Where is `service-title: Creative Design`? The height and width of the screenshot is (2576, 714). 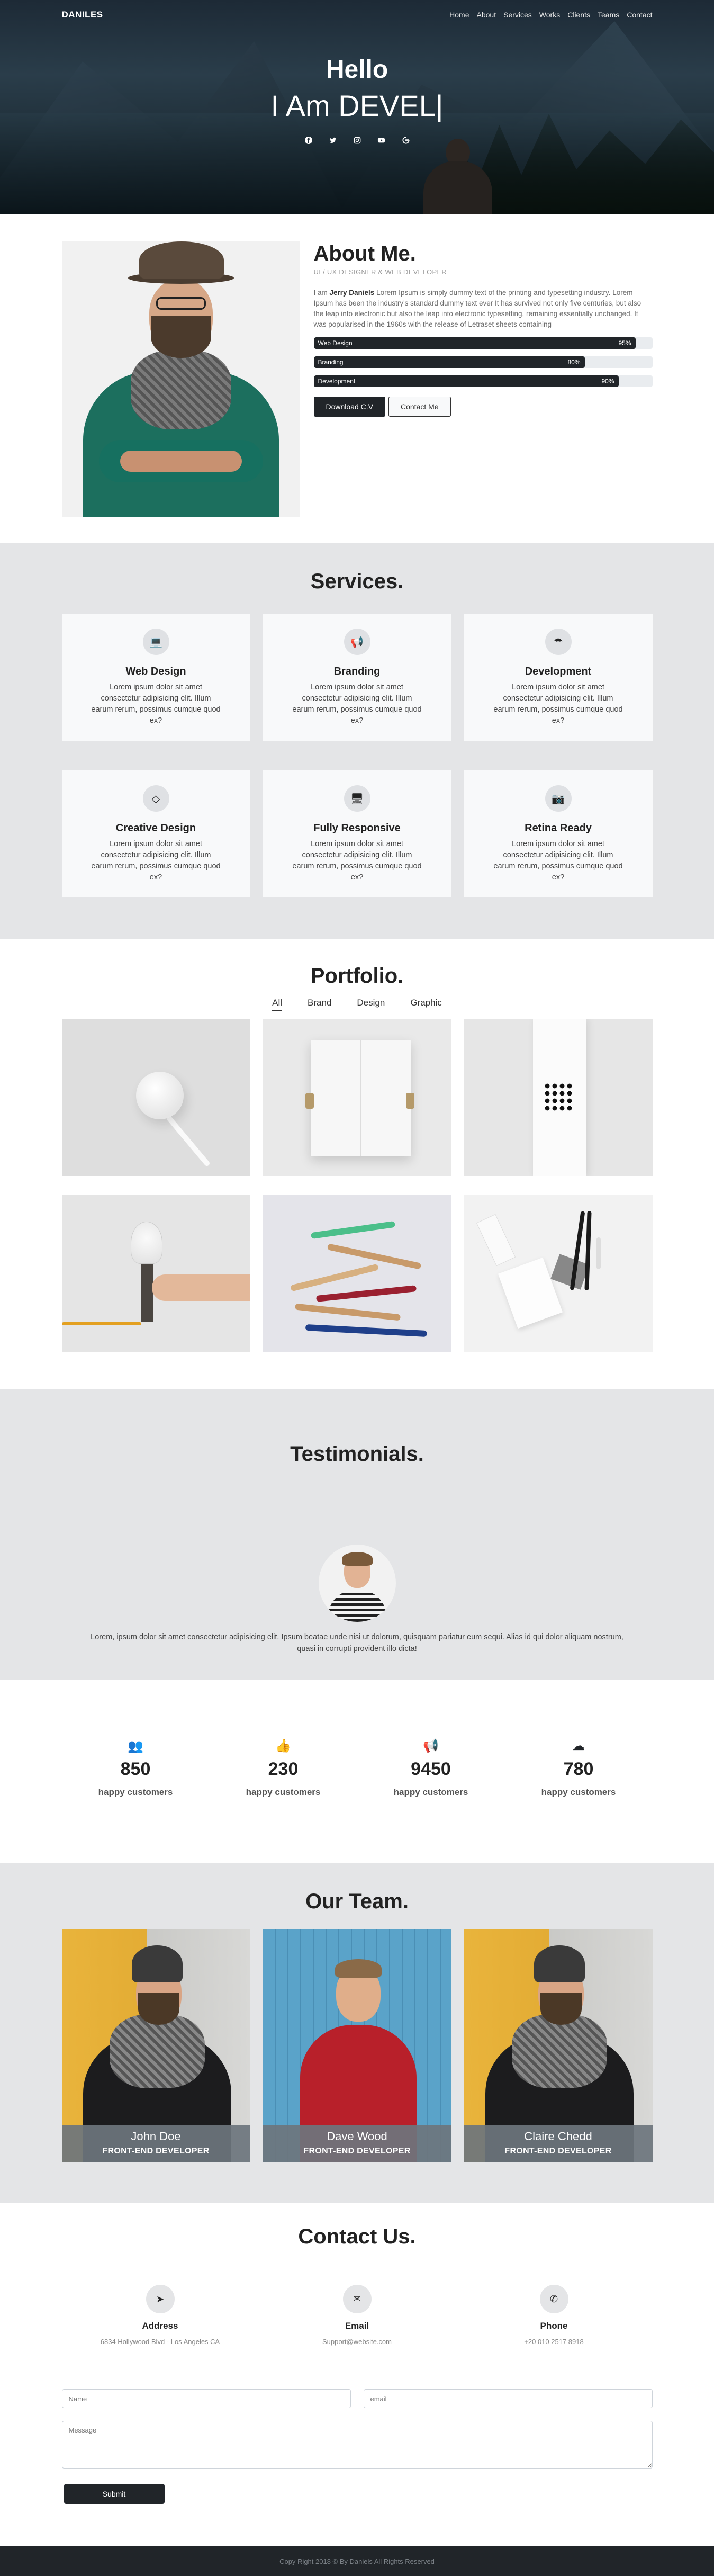 service-title: Creative Design is located at coordinates (155, 828).